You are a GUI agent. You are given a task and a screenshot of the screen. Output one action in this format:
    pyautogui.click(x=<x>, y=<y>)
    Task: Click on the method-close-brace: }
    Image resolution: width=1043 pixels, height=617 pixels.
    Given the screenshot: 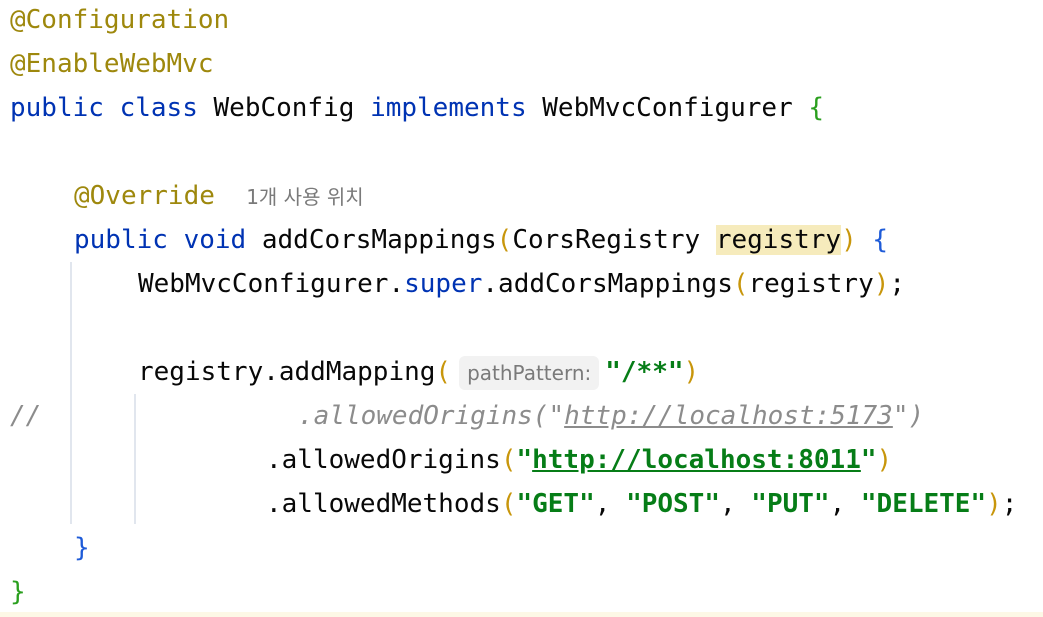 What is the action you would take?
    pyautogui.click(x=82, y=548)
    